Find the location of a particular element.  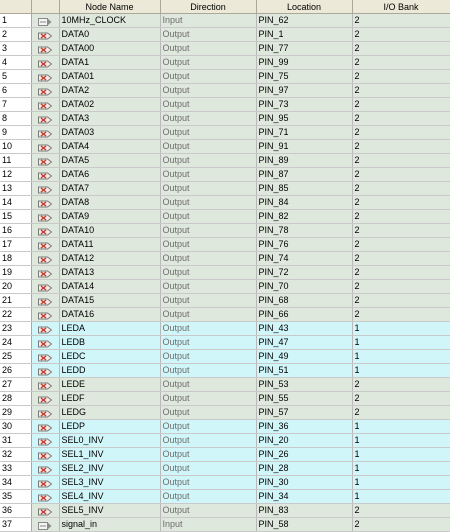

node-name-cell: LEDF is located at coordinates (110, 398).